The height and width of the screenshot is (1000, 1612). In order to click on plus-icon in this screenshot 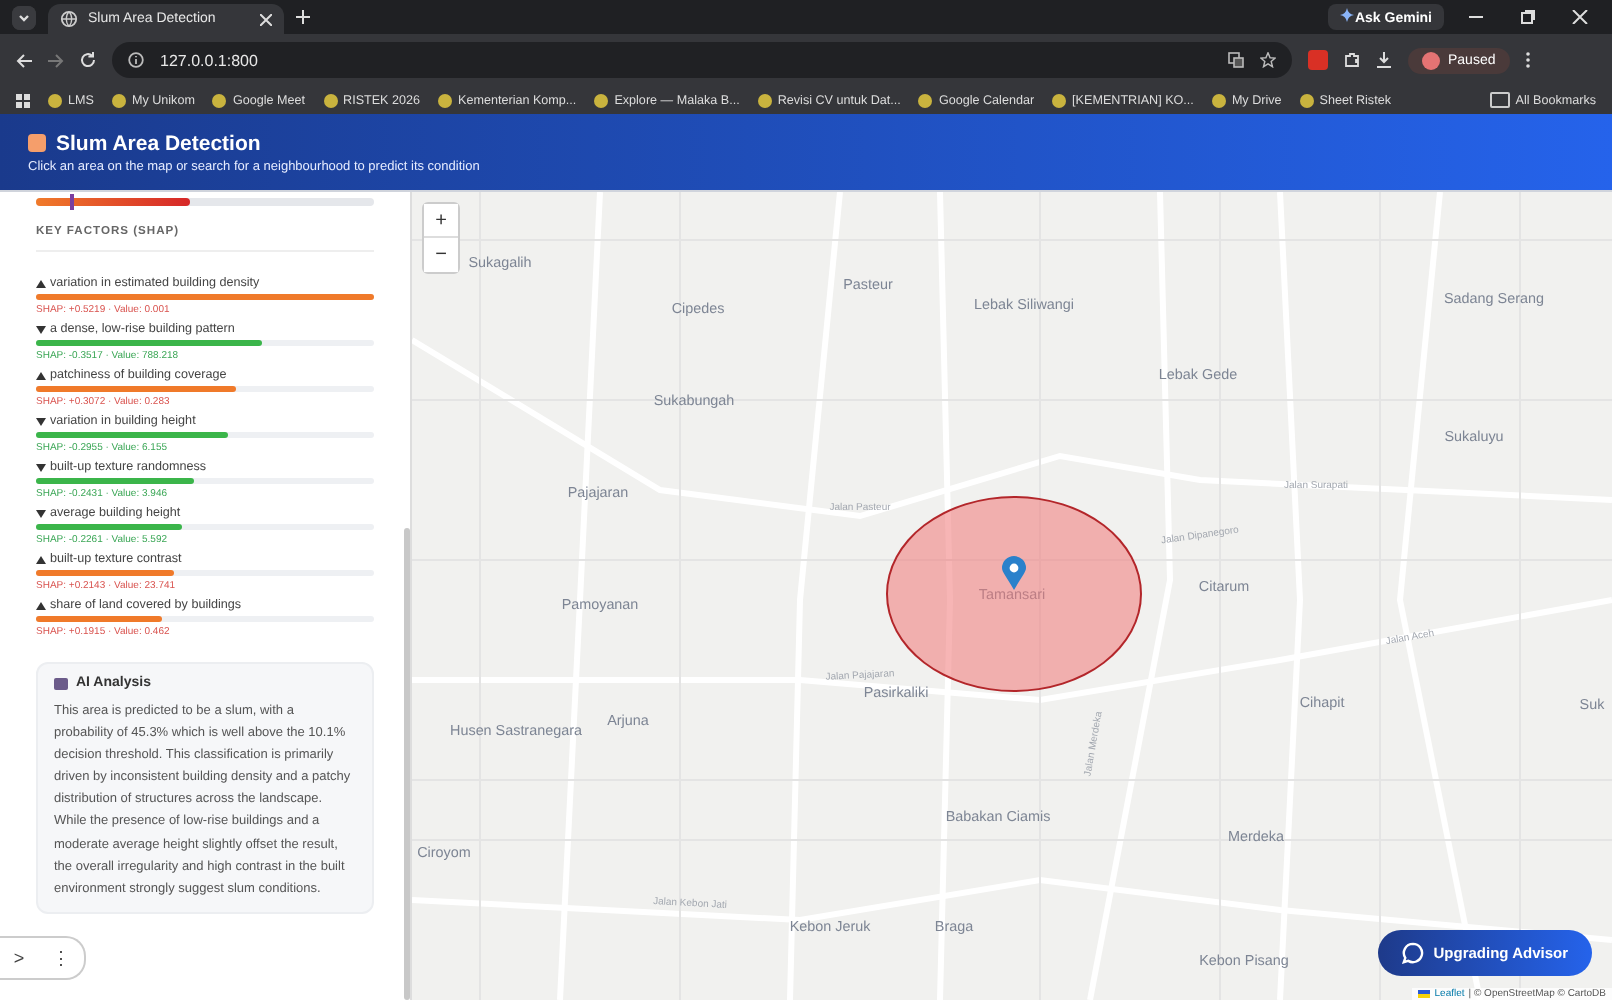, I will do `click(303, 17)`.